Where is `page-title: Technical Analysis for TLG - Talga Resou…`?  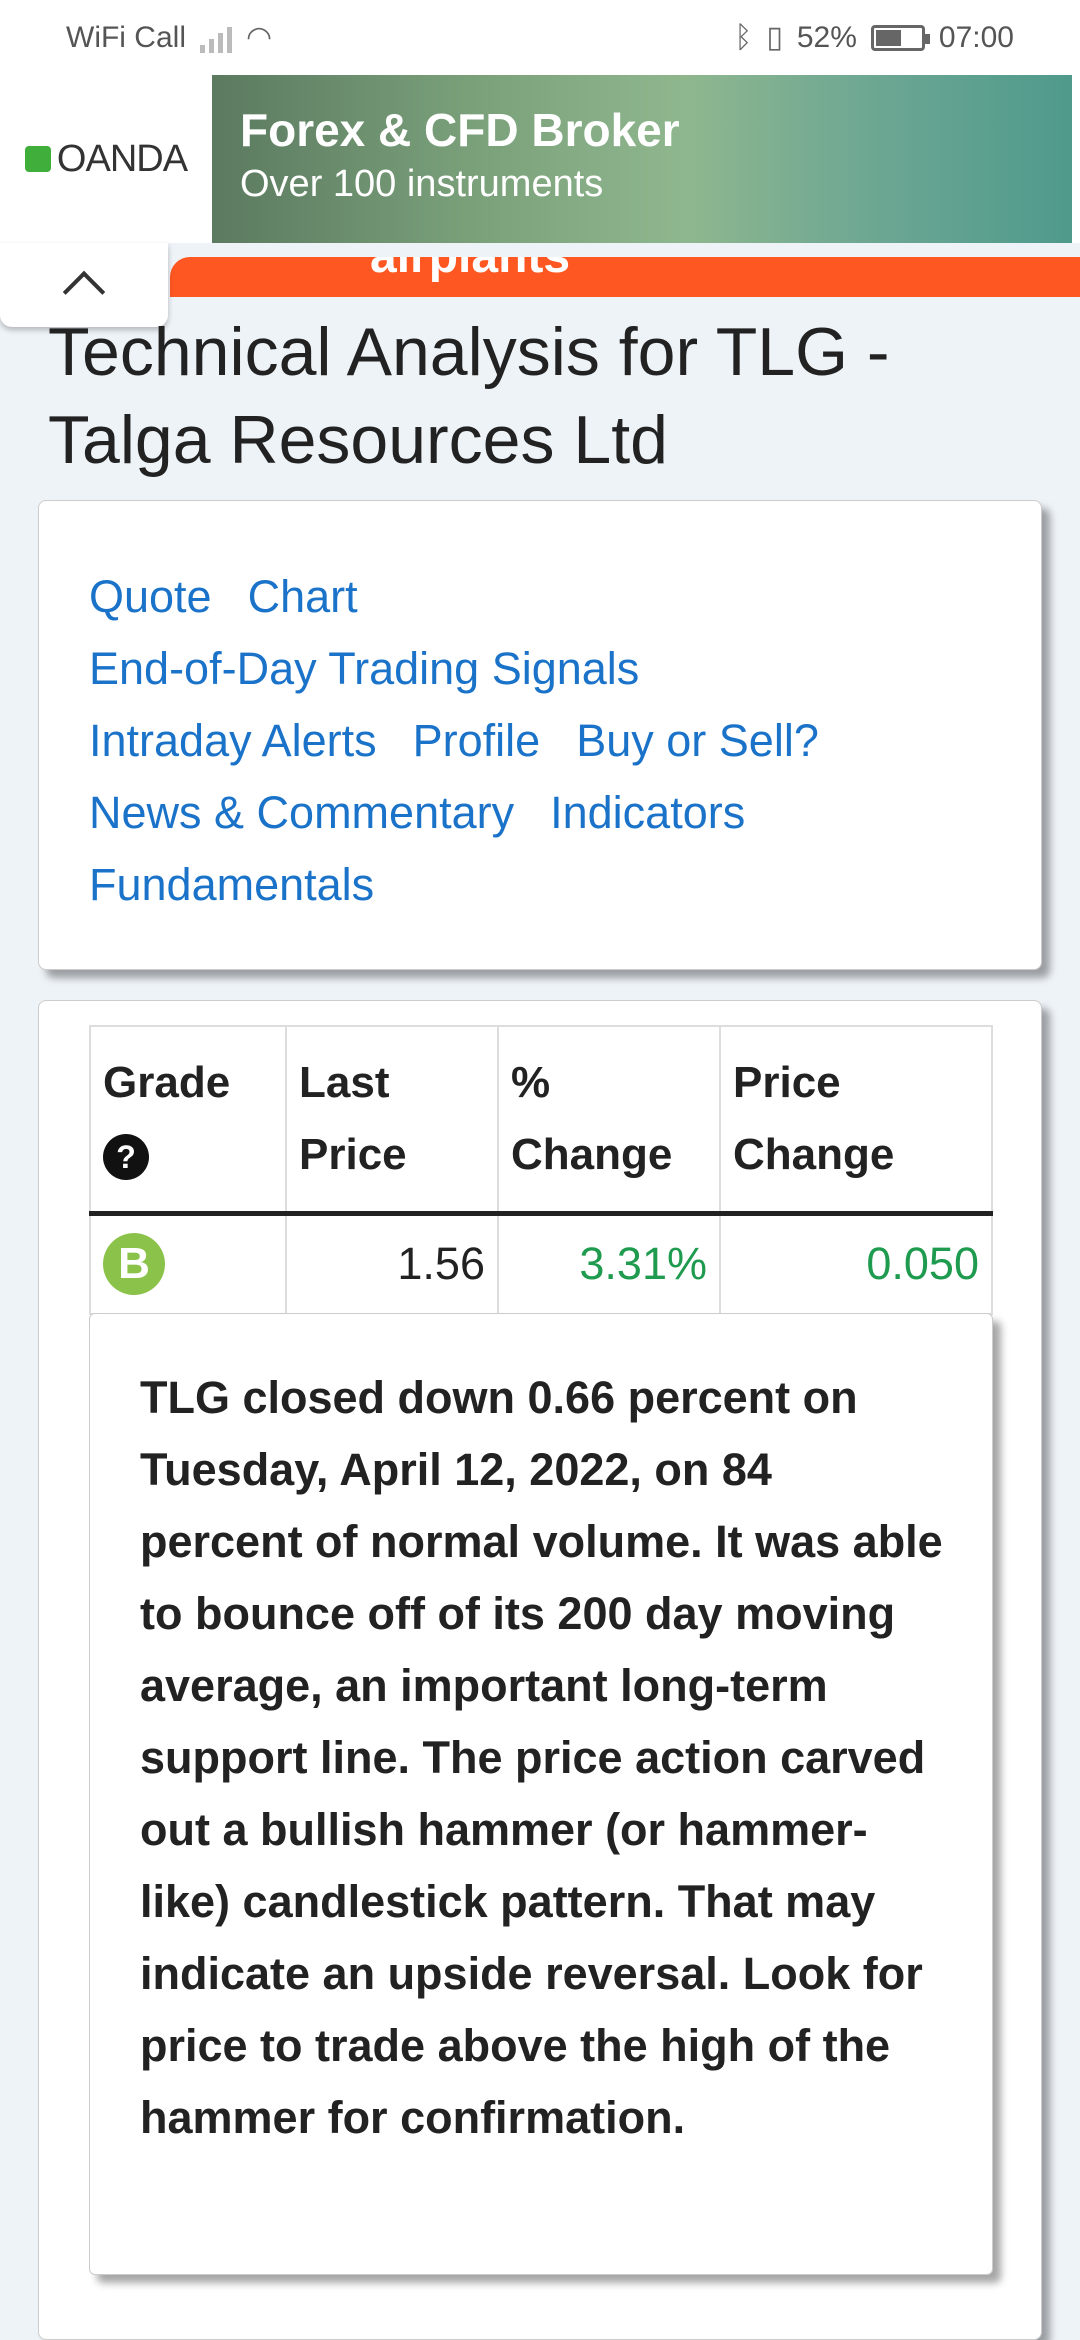 page-title: Technical Analysis for TLG - Talga Resou… is located at coordinates (469, 396).